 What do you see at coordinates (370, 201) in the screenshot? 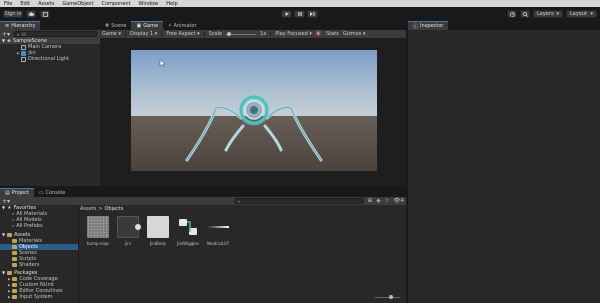
I see `filter-type-icon: ⊞` at bounding box center [370, 201].